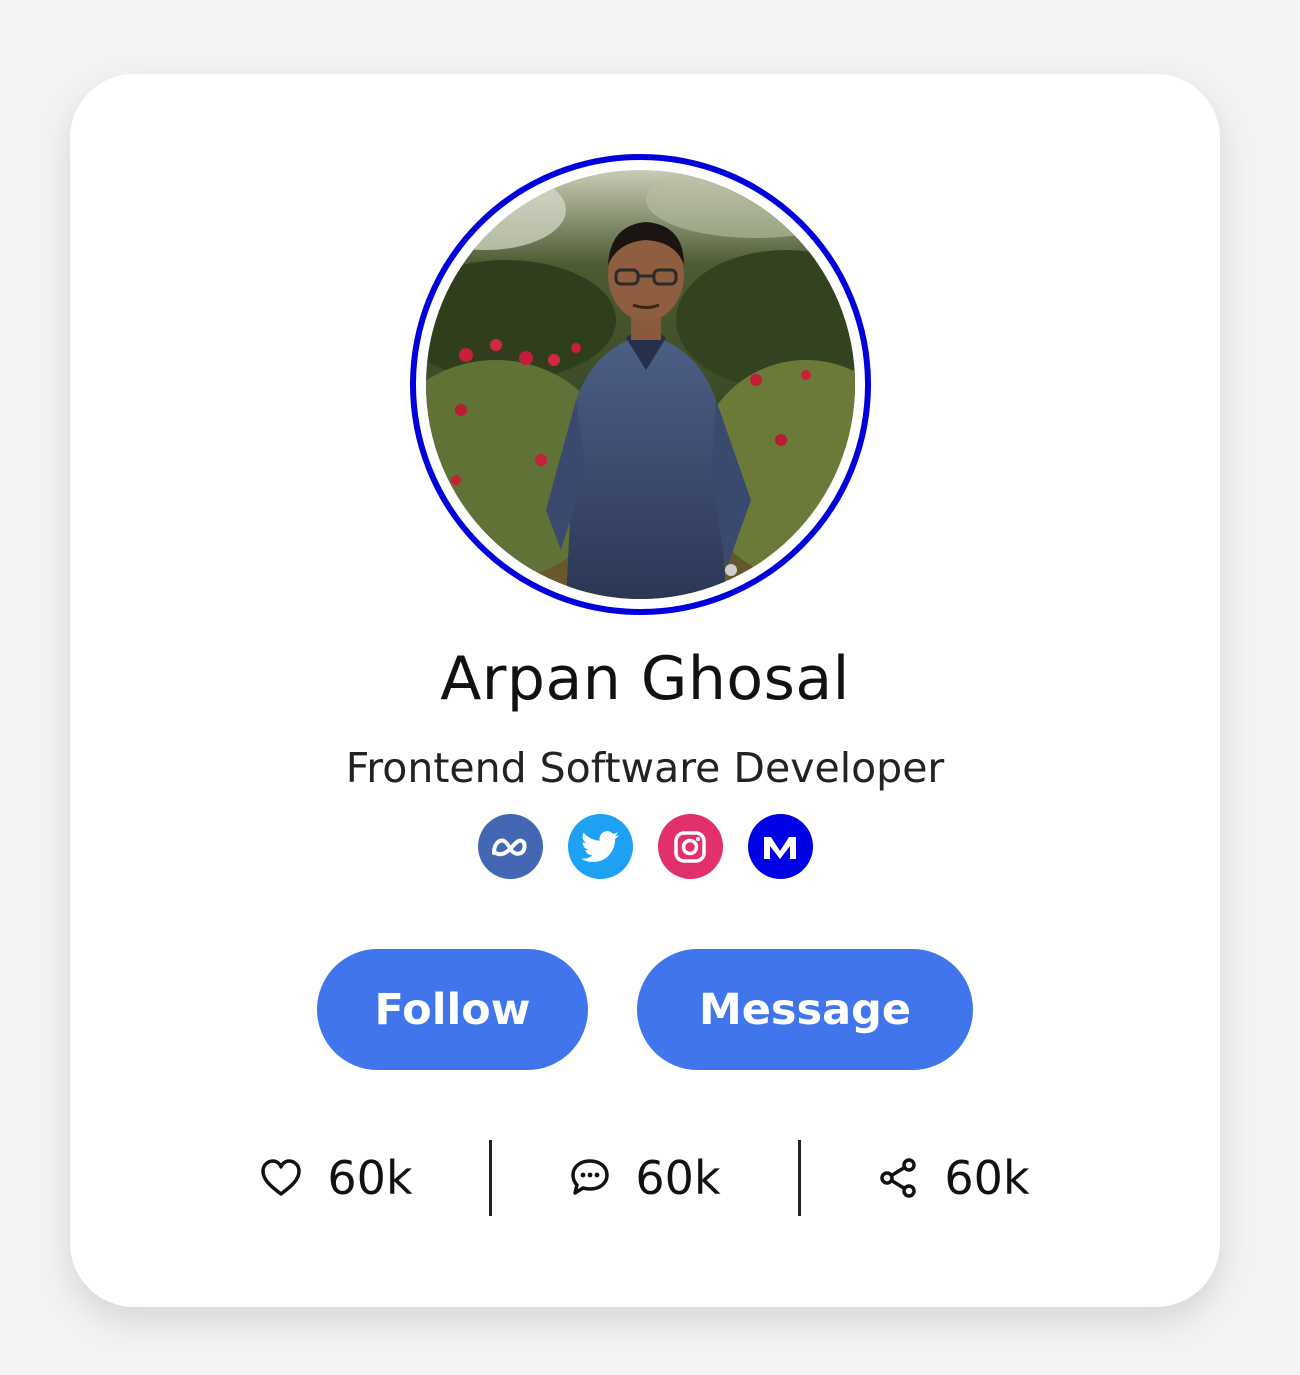 The height and width of the screenshot is (1375, 1300). What do you see at coordinates (645, 679) in the screenshot?
I see `profile-name: Arpan Ghosal` at bounding box center [645, 679].